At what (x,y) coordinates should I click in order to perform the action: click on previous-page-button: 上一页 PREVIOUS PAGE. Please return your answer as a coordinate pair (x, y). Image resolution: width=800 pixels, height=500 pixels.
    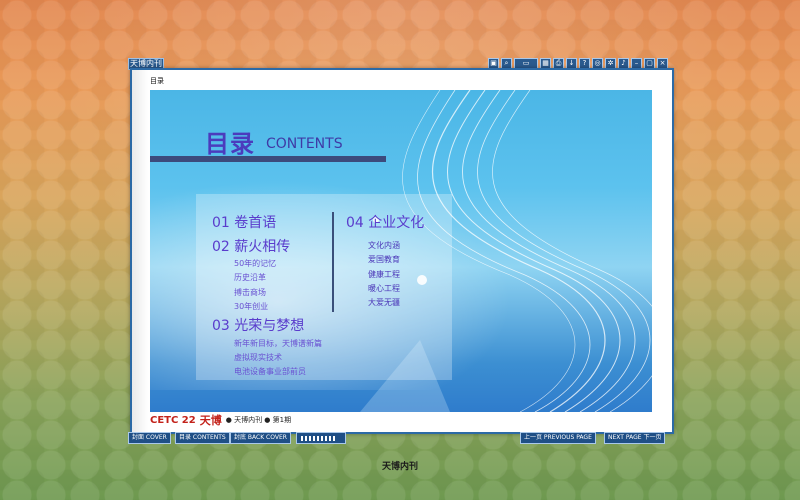
    Looking at the image, I should click on (558, 438).